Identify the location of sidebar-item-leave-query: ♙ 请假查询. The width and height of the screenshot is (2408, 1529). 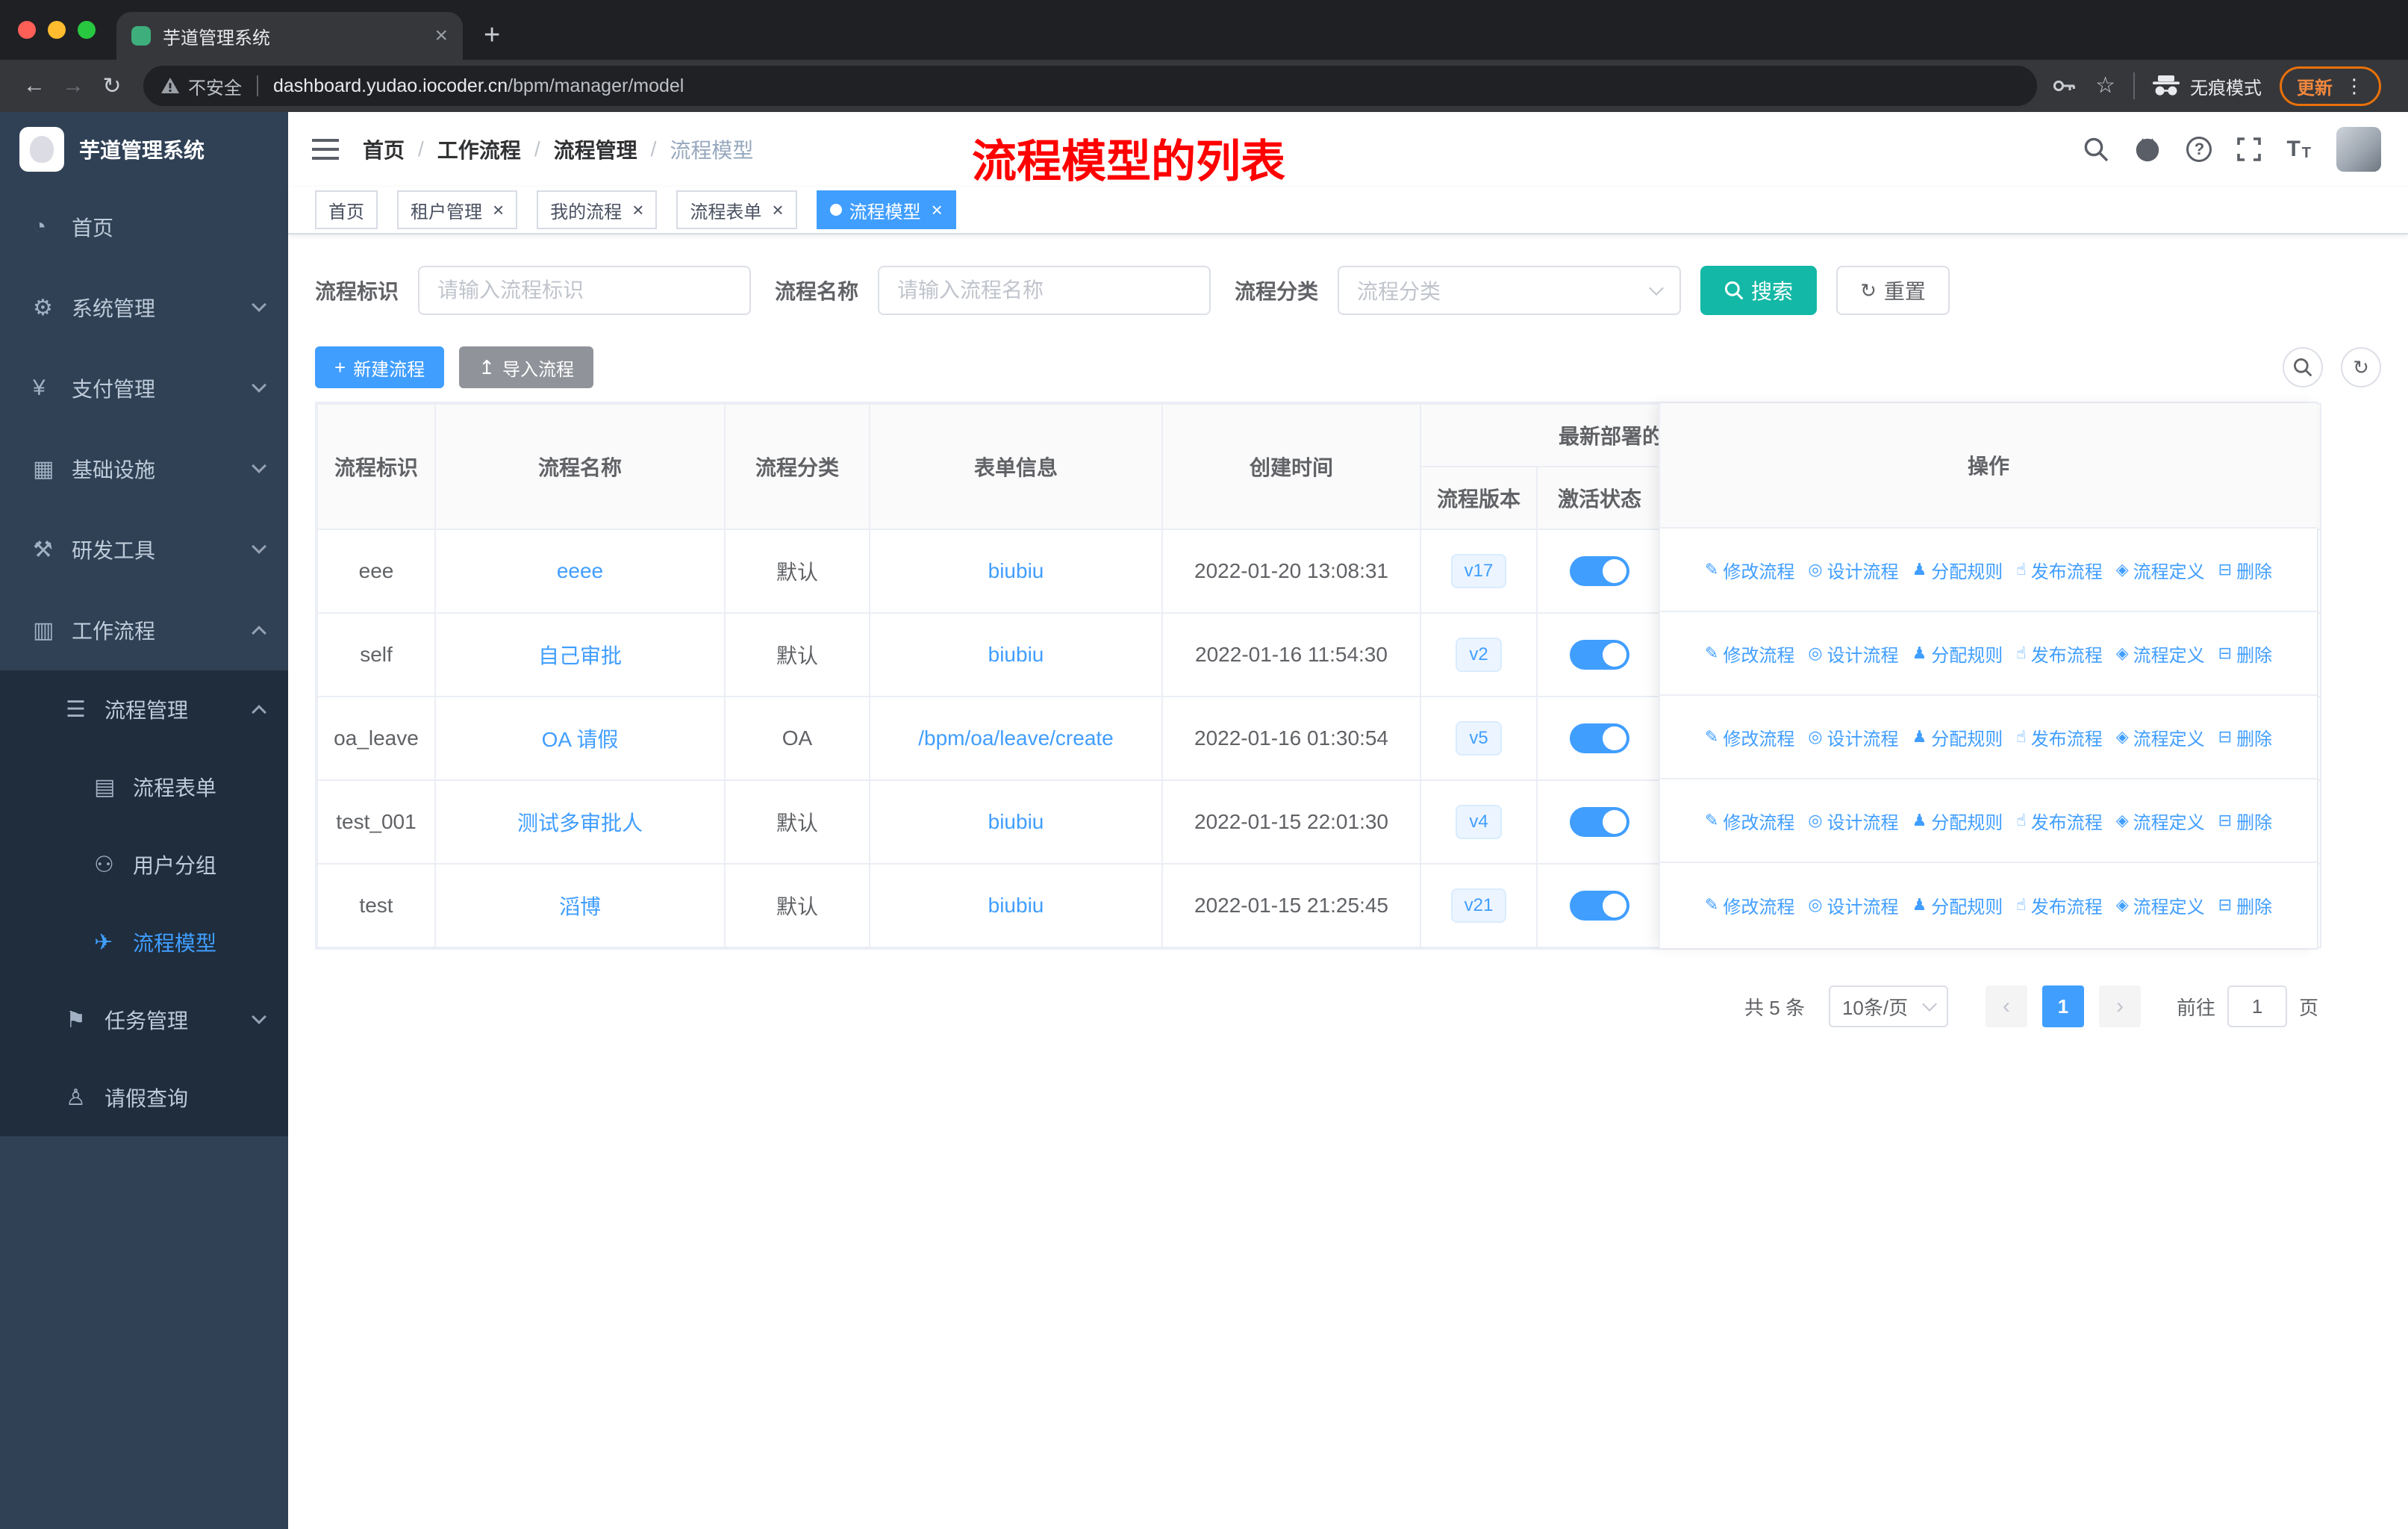
(144, 1097).